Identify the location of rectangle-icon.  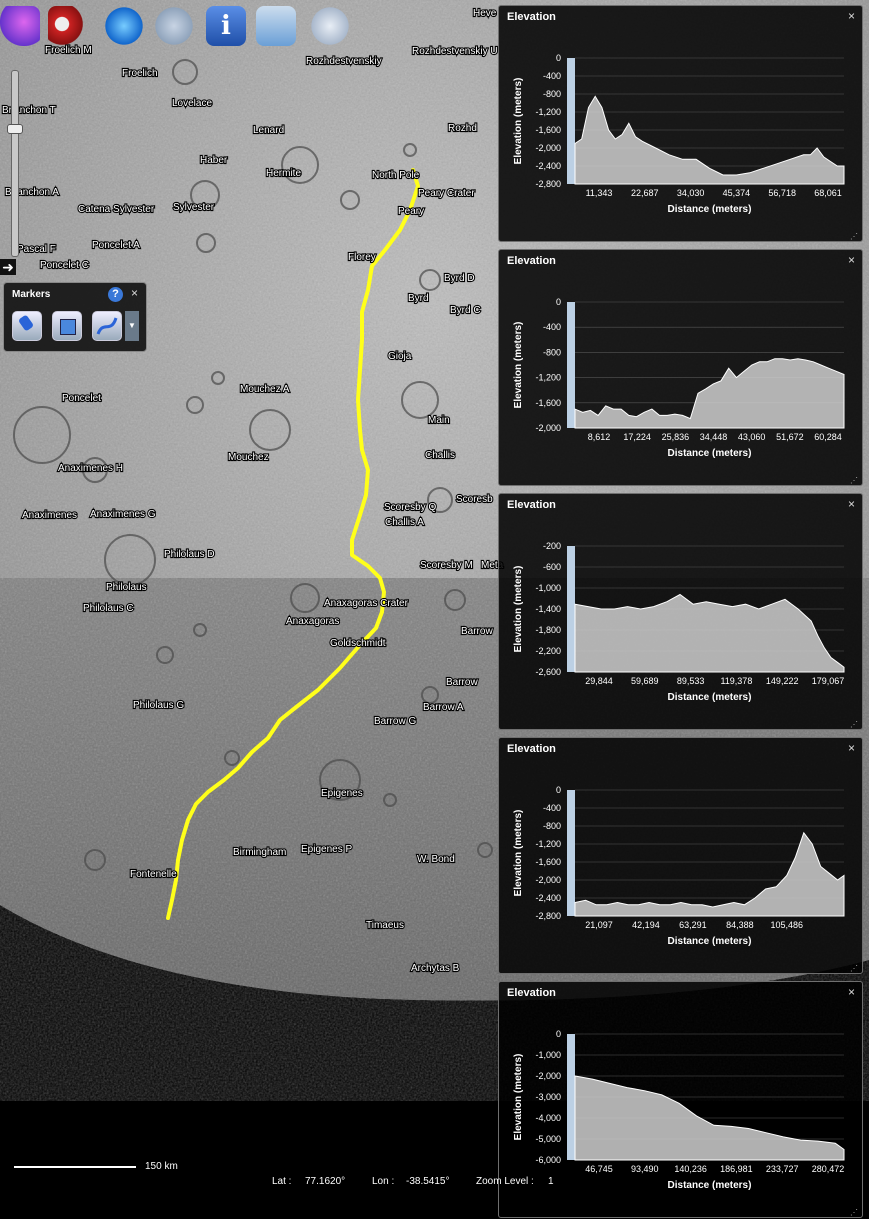
(67, 326).